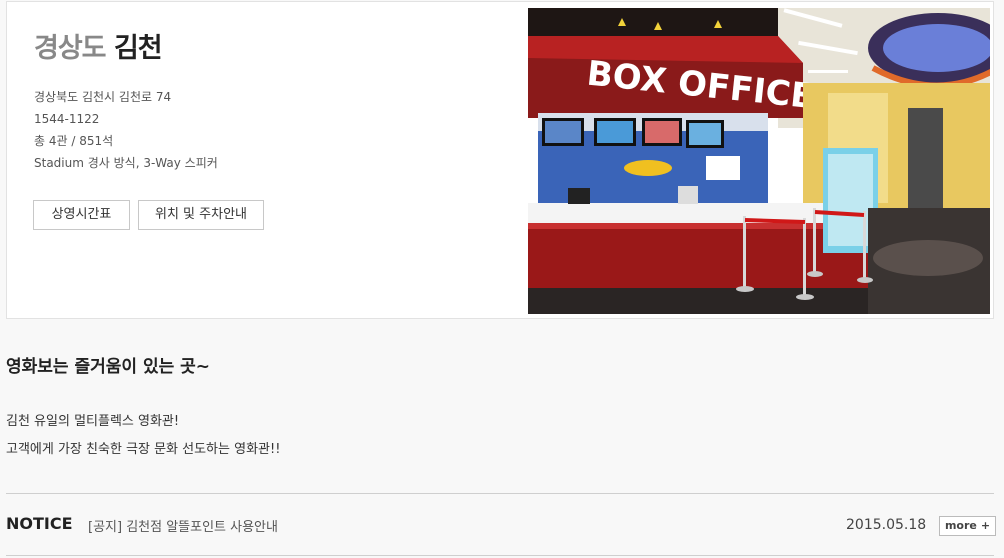 The width and height of the screenshot is (1004, 558). Describe the element at coordinates (886, 525) in the screenshot. I see `notice-date: 2015.05.18` at that location.